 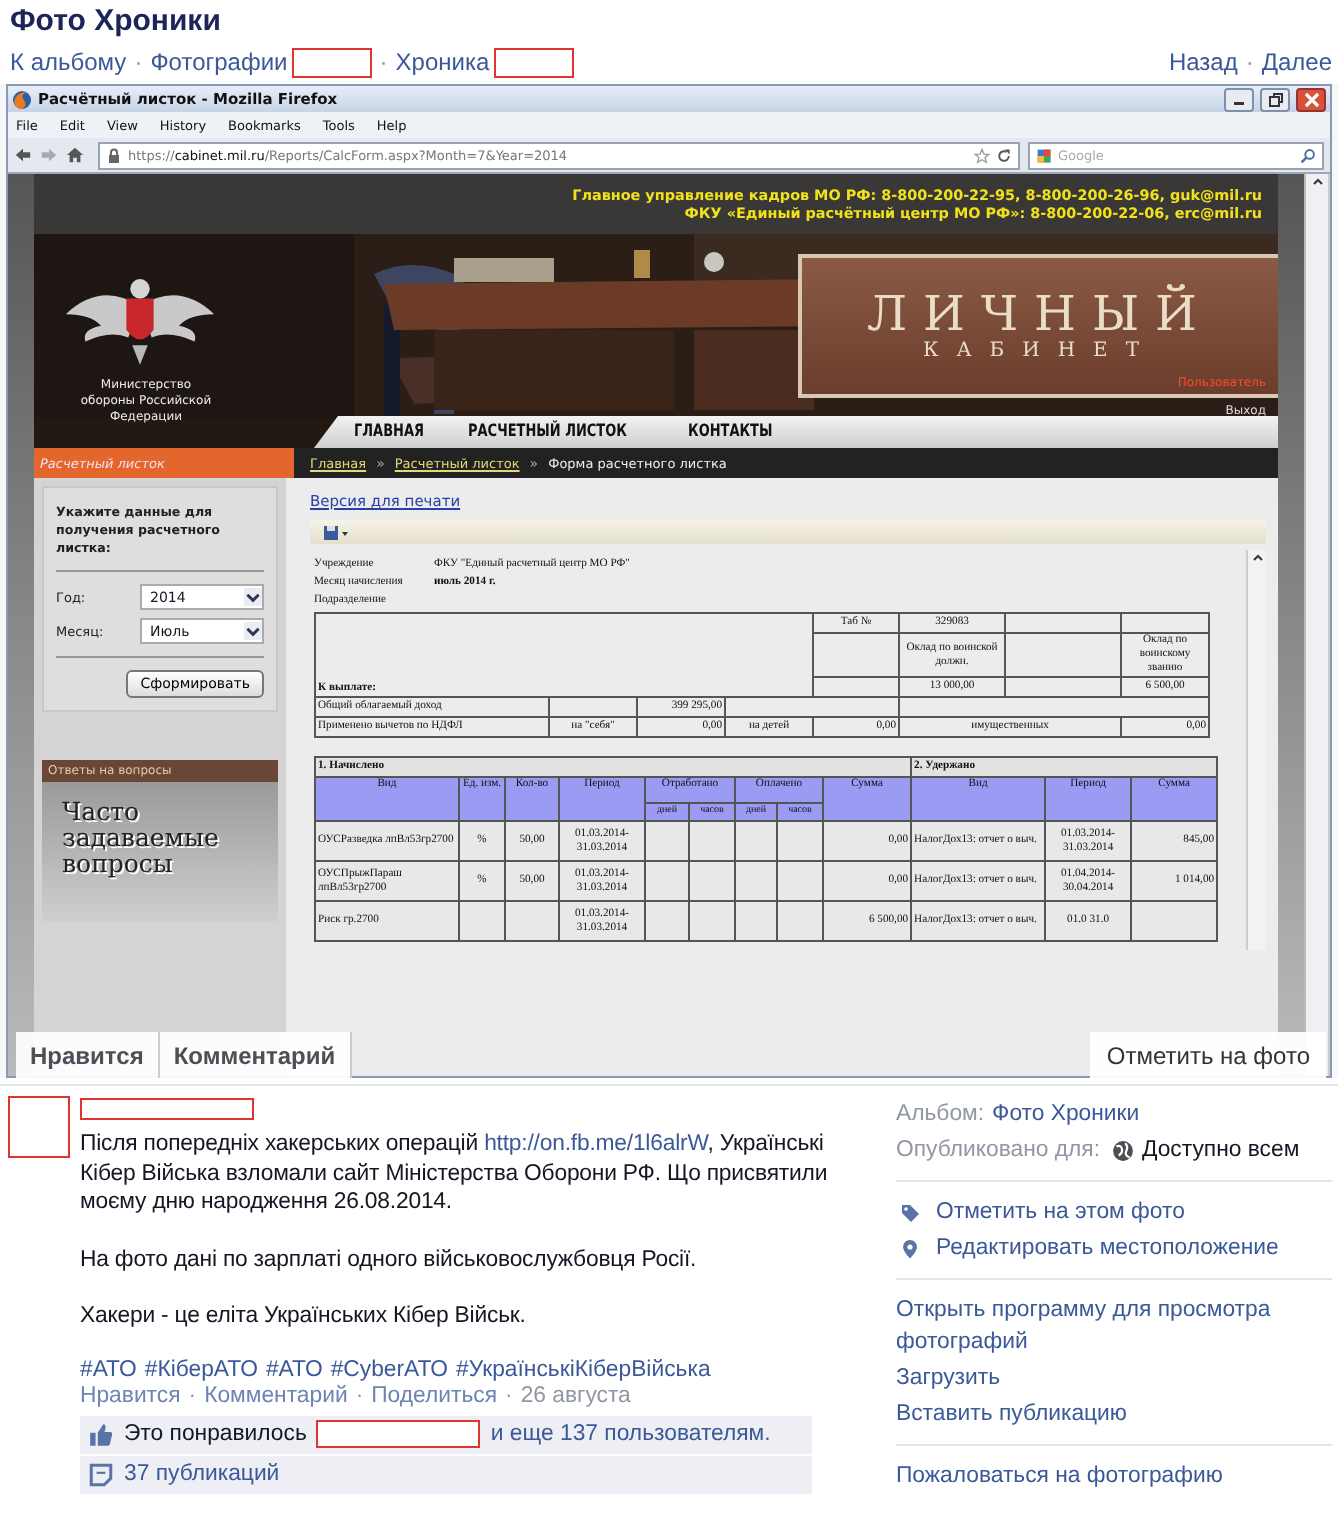 What do you see at coordinates (1221, 1150) in the screenshot?
I see `audience-value: Доступно всем` at bounding box center [1221, 1150].